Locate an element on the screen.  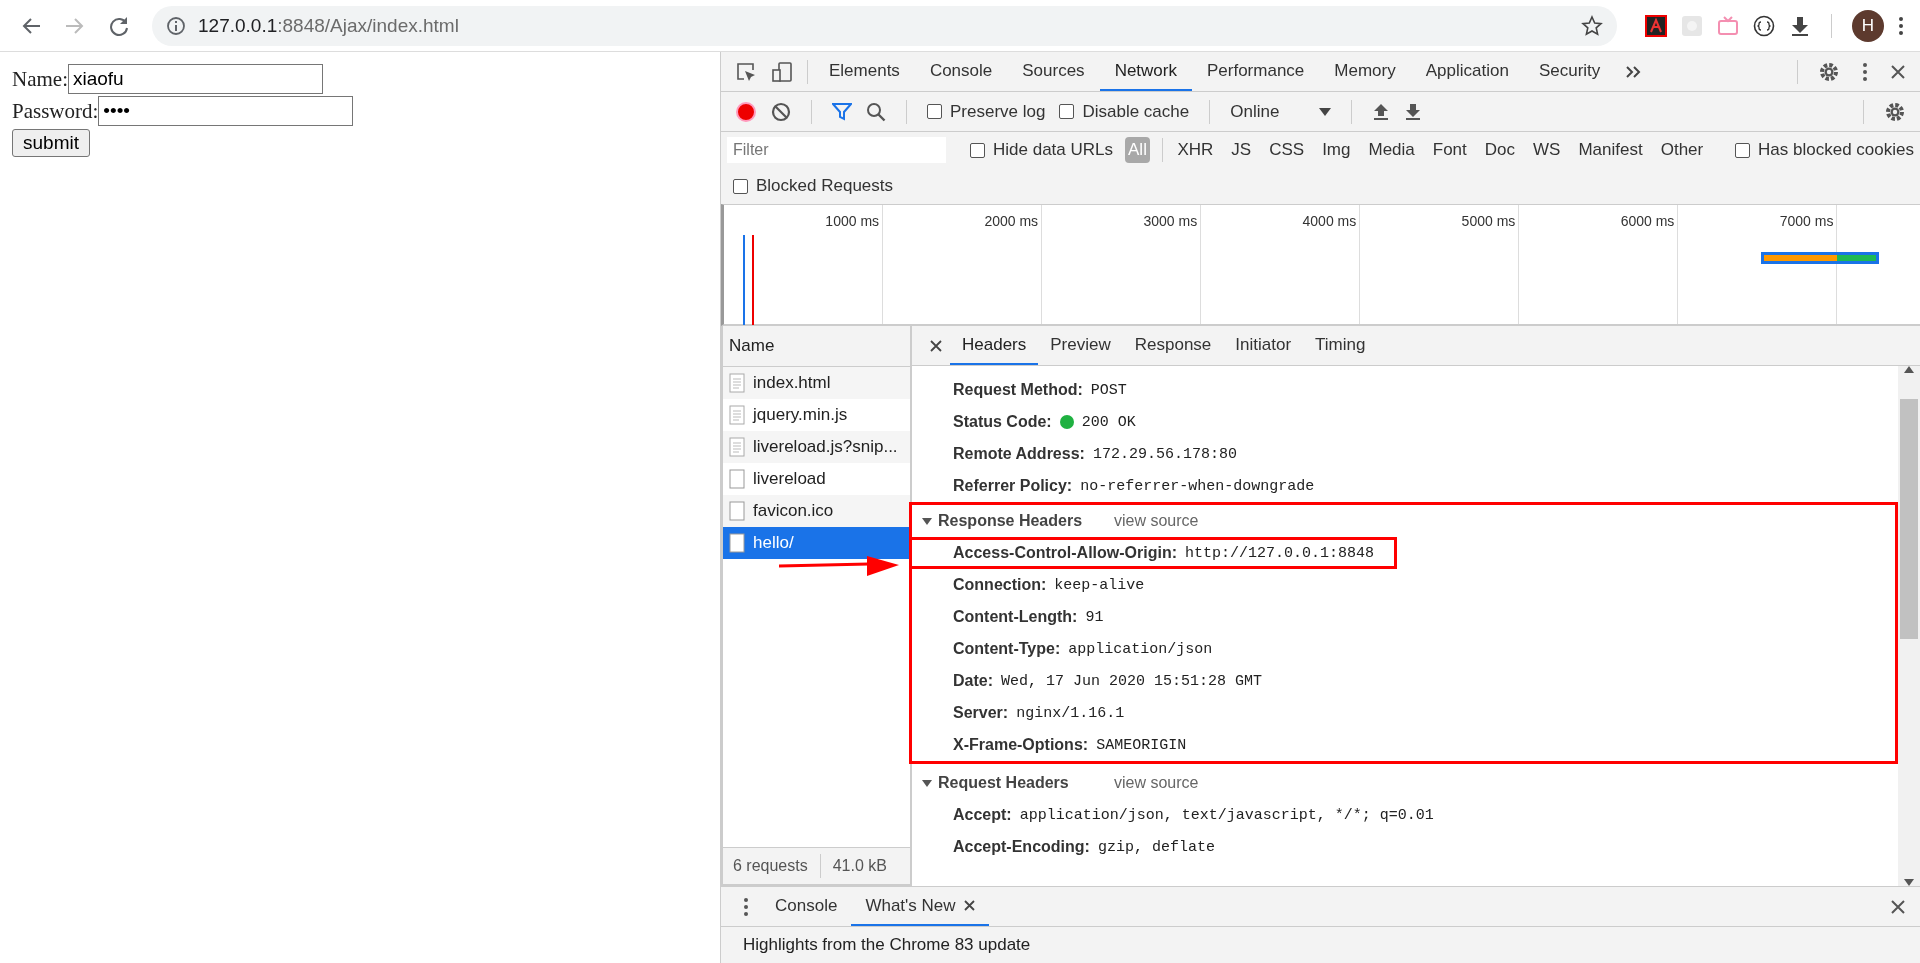
type-filter: JS is located at coordinates (1241, 150).